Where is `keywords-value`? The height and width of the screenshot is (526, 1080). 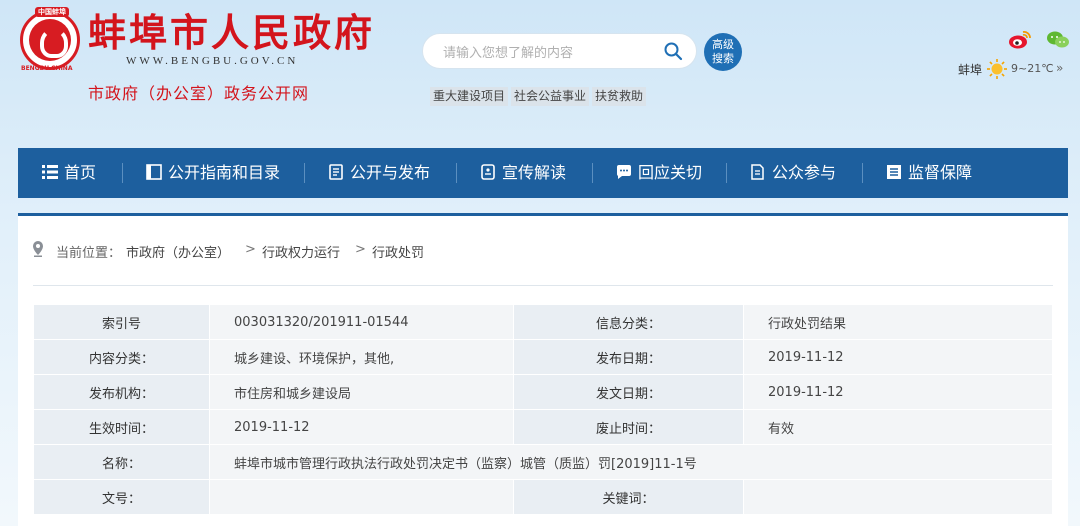 keywords-value is located at coordinates (898, 497).